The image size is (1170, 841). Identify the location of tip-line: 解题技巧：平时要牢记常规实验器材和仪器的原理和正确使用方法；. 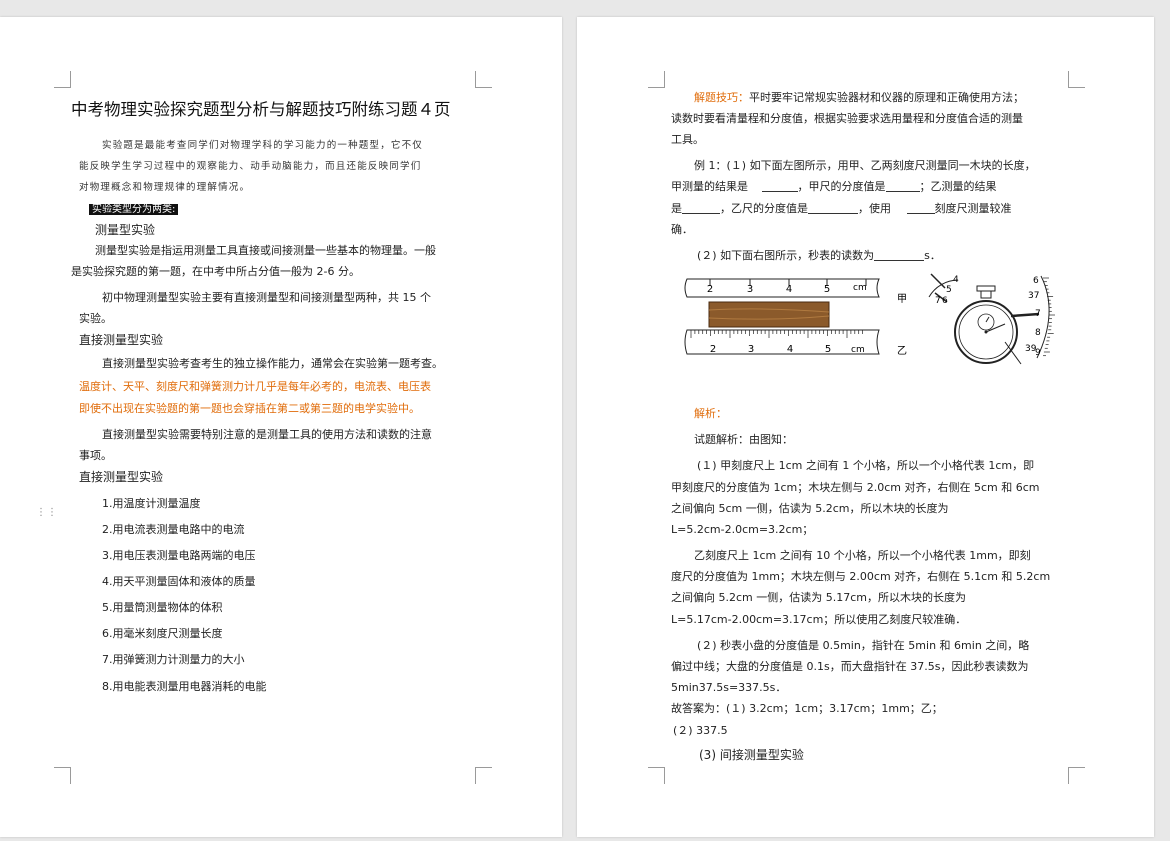
(859, 98).